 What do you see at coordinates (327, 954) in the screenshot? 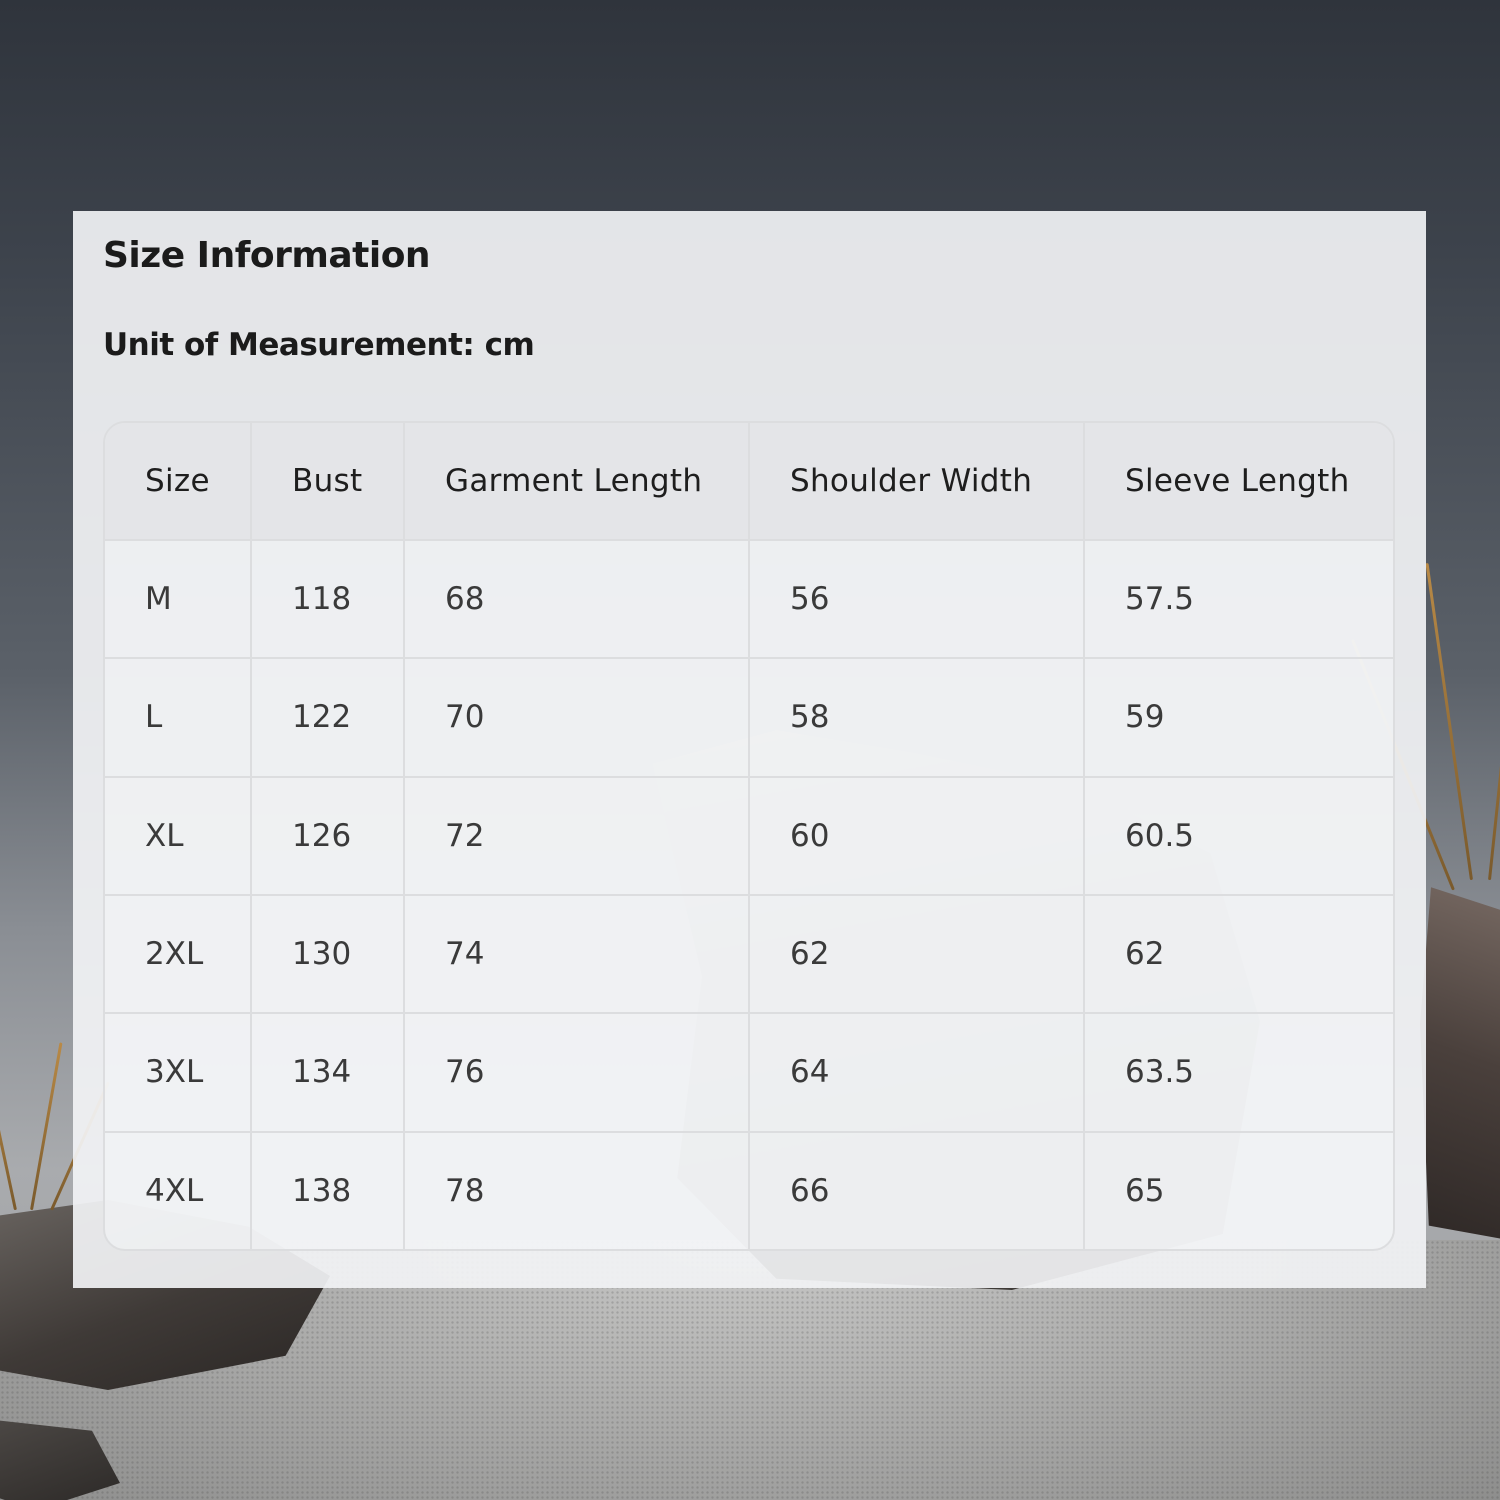
I see `table-cell: 130` at bounding box center [327, 954].